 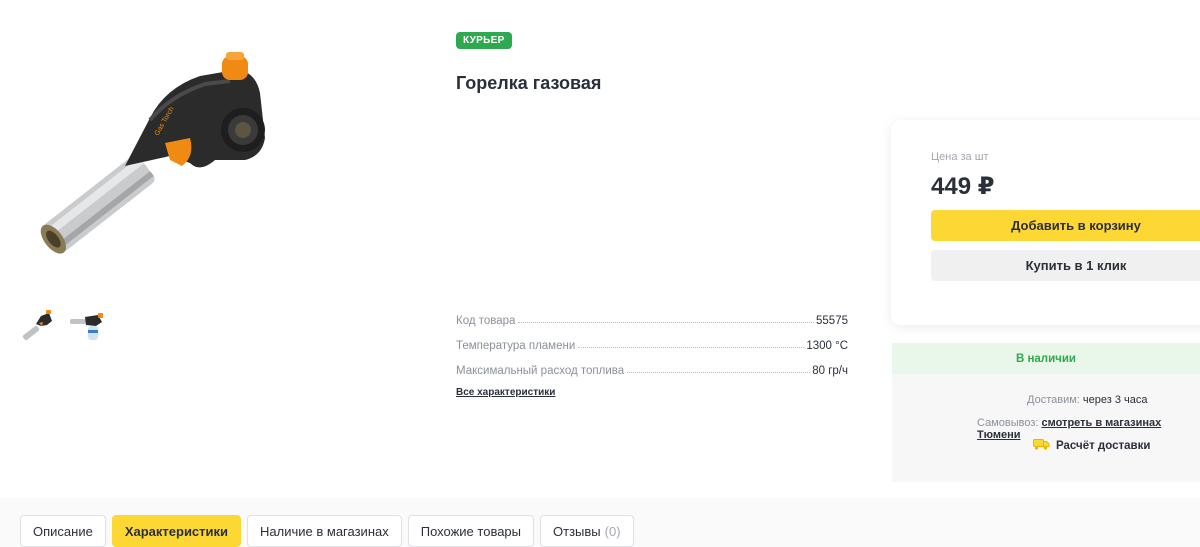 What do you see at coordinates (505, 392) in the screenshot?
I see `all-specs-link: Все характеристики` at bounding box center [505, 392].